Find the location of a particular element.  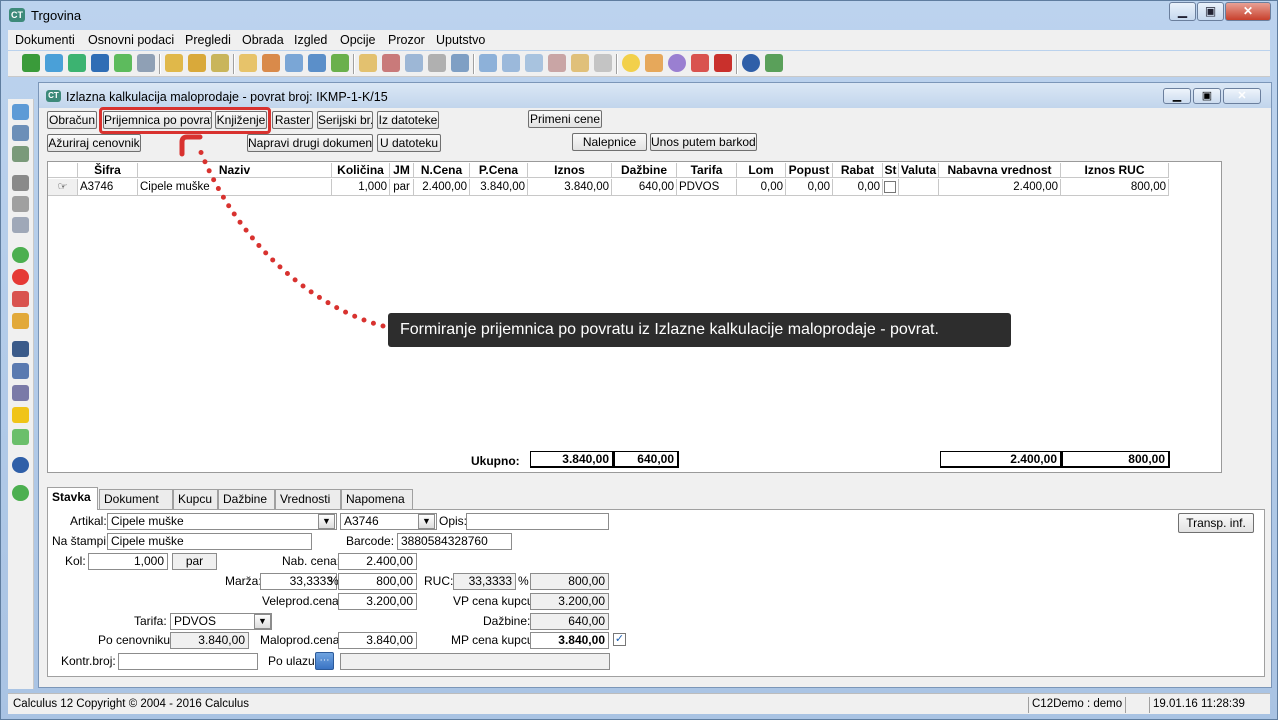

cell-lom: 0,00 is located at coordinates (761, 187).